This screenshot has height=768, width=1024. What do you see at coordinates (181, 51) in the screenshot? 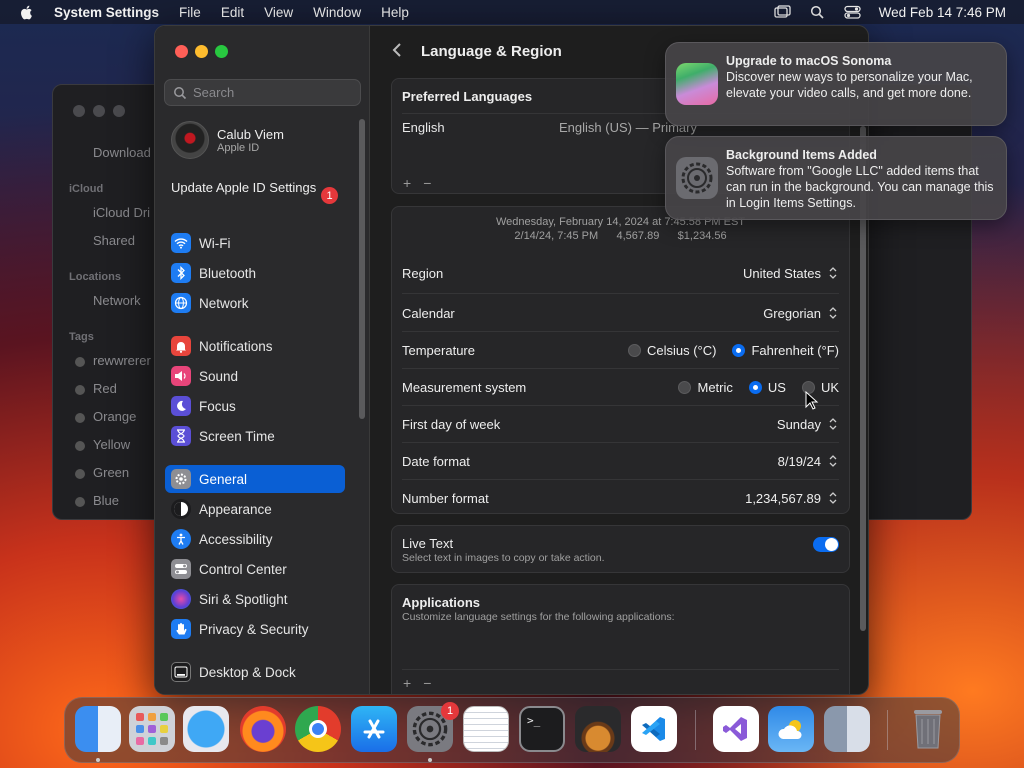
I see `close-button` at bounding box center [181, 51].